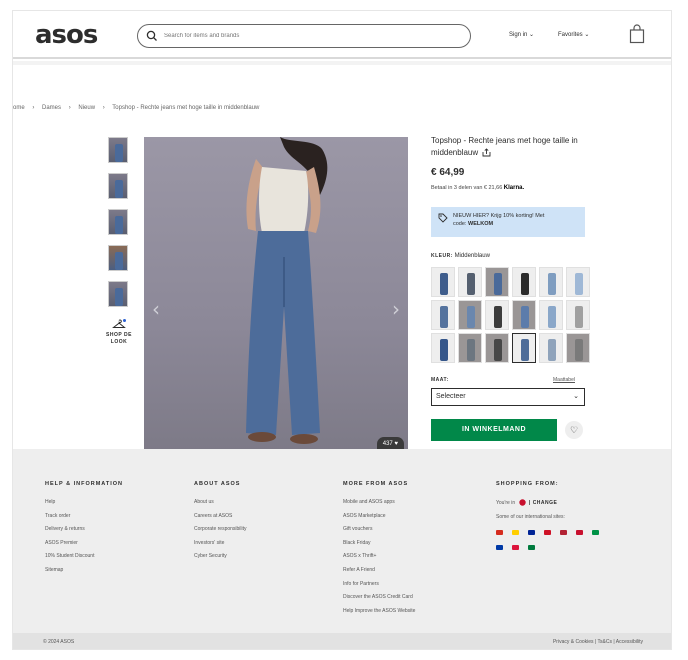  What do you see at coordinates (460, 256) in the screenshot?
I see `color-label: KLEUR: Middenblauw` at bounding box center [460, 256].